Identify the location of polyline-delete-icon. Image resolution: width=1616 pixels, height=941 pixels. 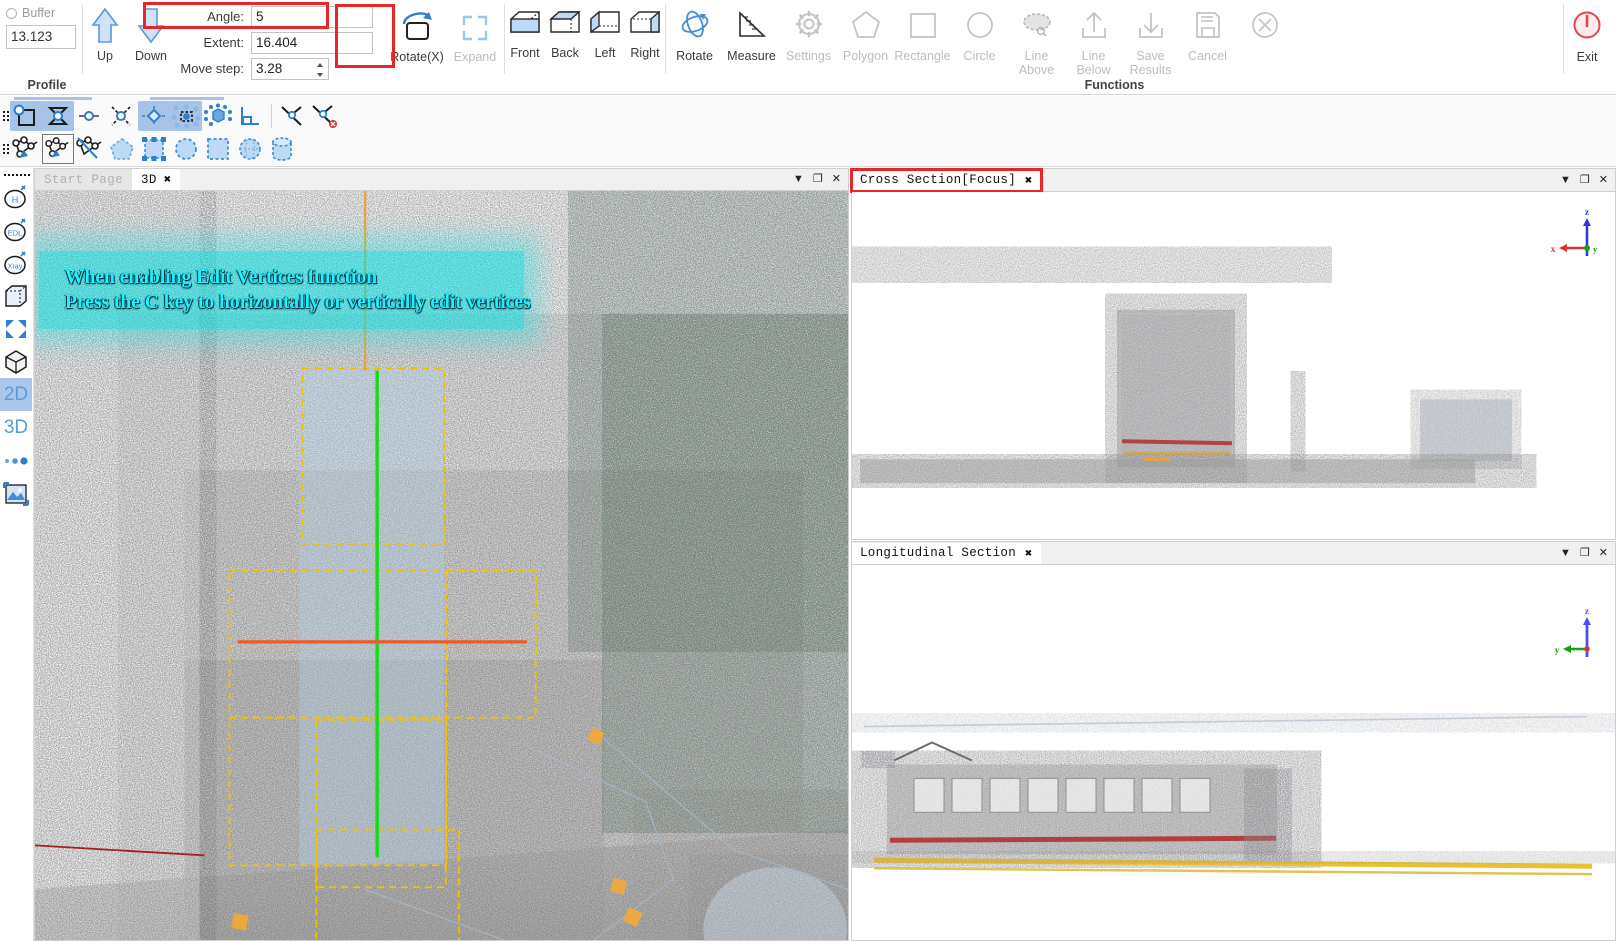
(90, 149).